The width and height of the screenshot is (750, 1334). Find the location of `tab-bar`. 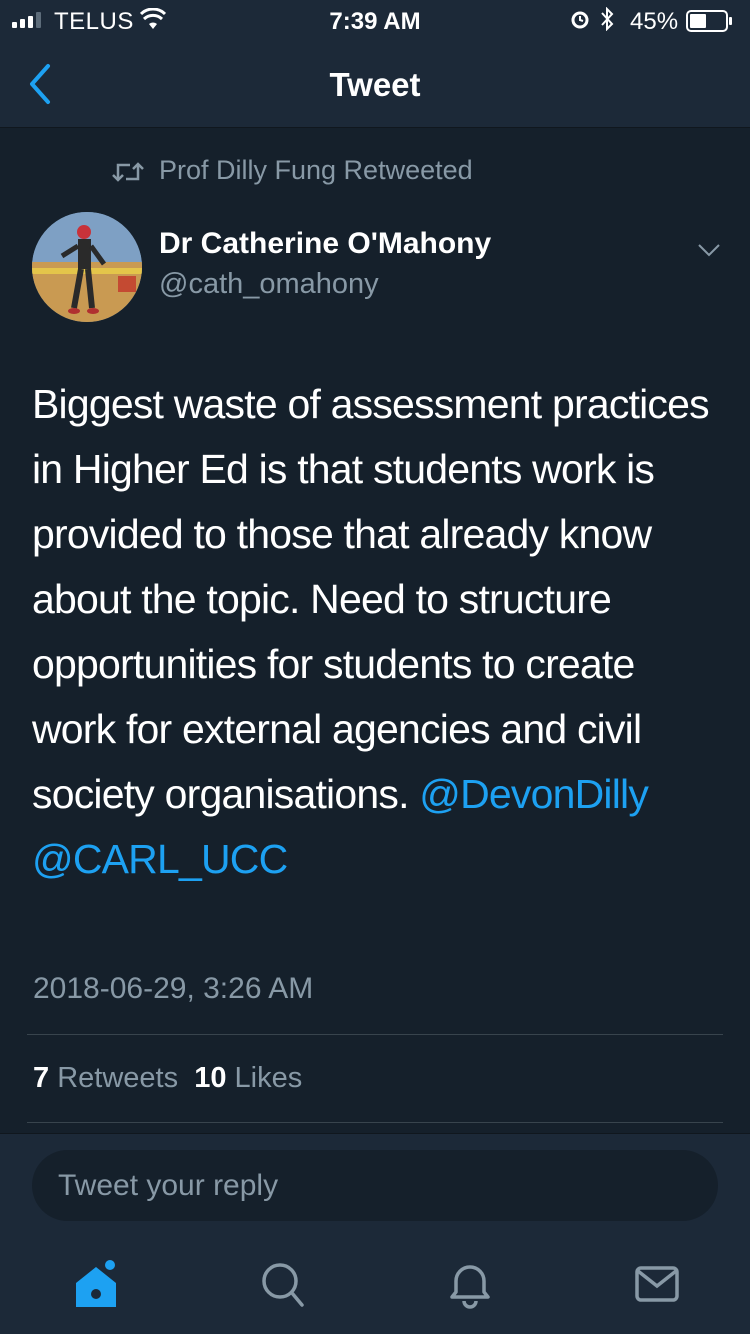

tab-bar is located at coordinates (375, 1285).